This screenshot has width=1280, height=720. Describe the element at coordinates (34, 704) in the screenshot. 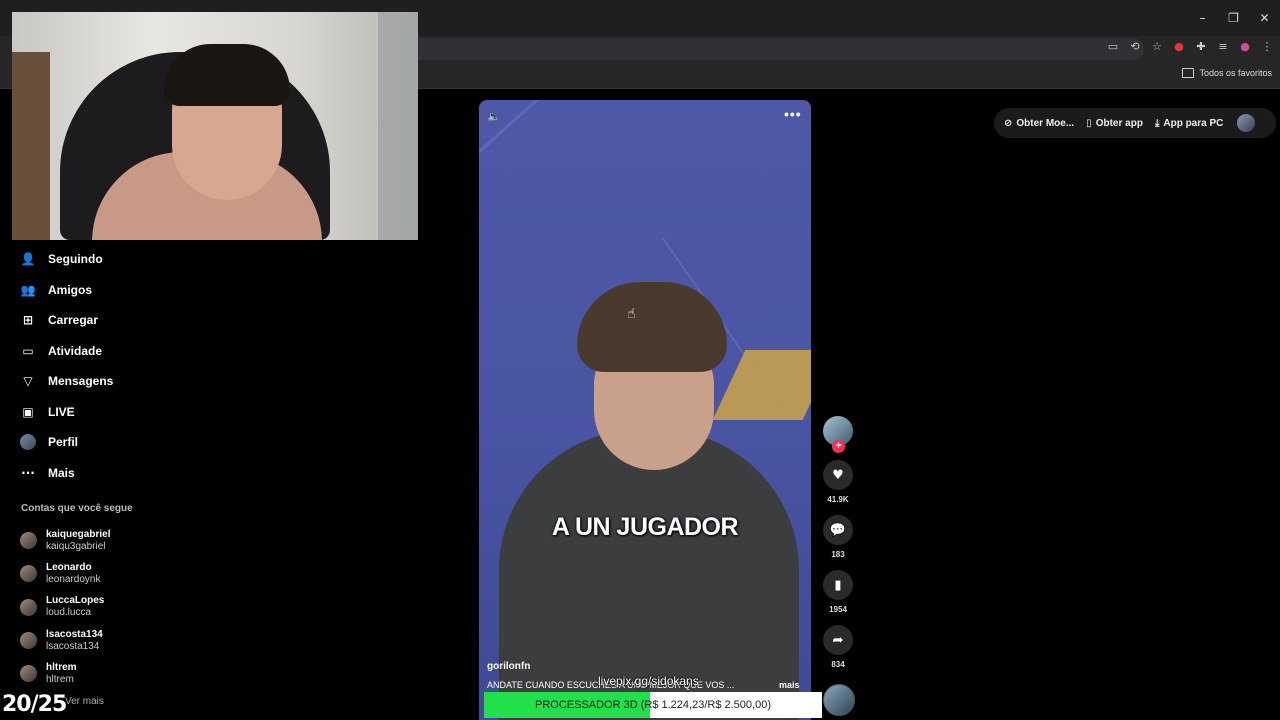

I see `score-overlay: 20/25` at that location.